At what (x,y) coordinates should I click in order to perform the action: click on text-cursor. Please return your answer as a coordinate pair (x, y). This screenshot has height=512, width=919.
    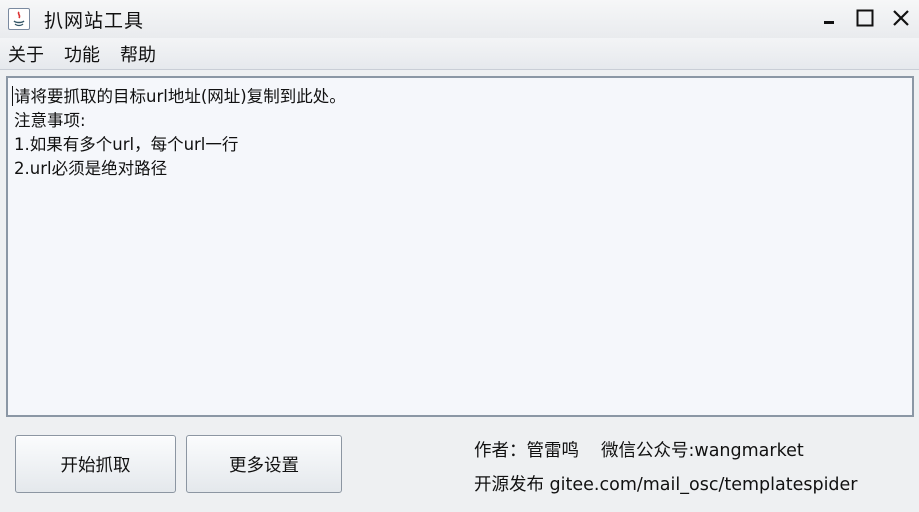
    Looking at the image, I should click on (12, 96).